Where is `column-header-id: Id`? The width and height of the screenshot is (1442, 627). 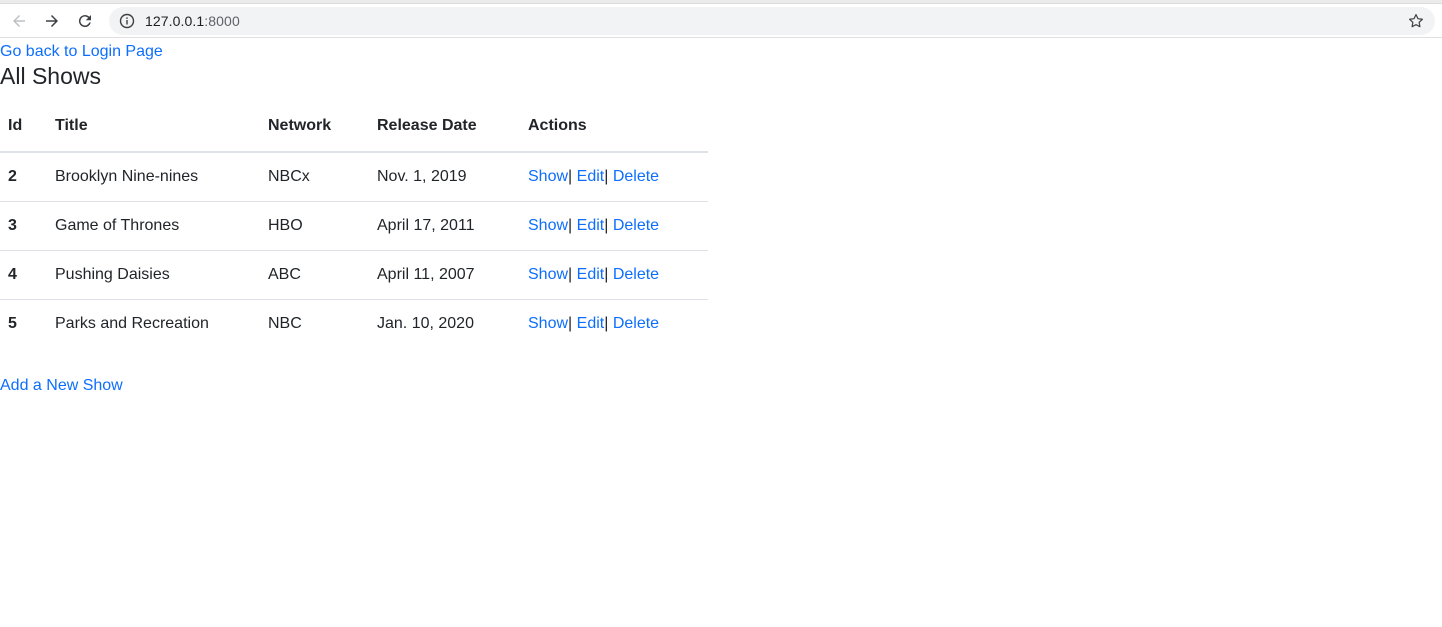
column-header-id: Id is located at coordinates (23, 126).